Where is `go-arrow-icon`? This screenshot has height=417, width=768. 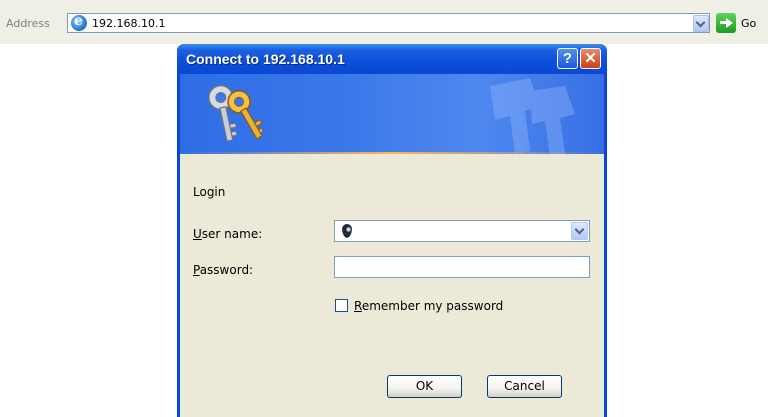 go-arrow-icon is located at coordinates (726, 23).